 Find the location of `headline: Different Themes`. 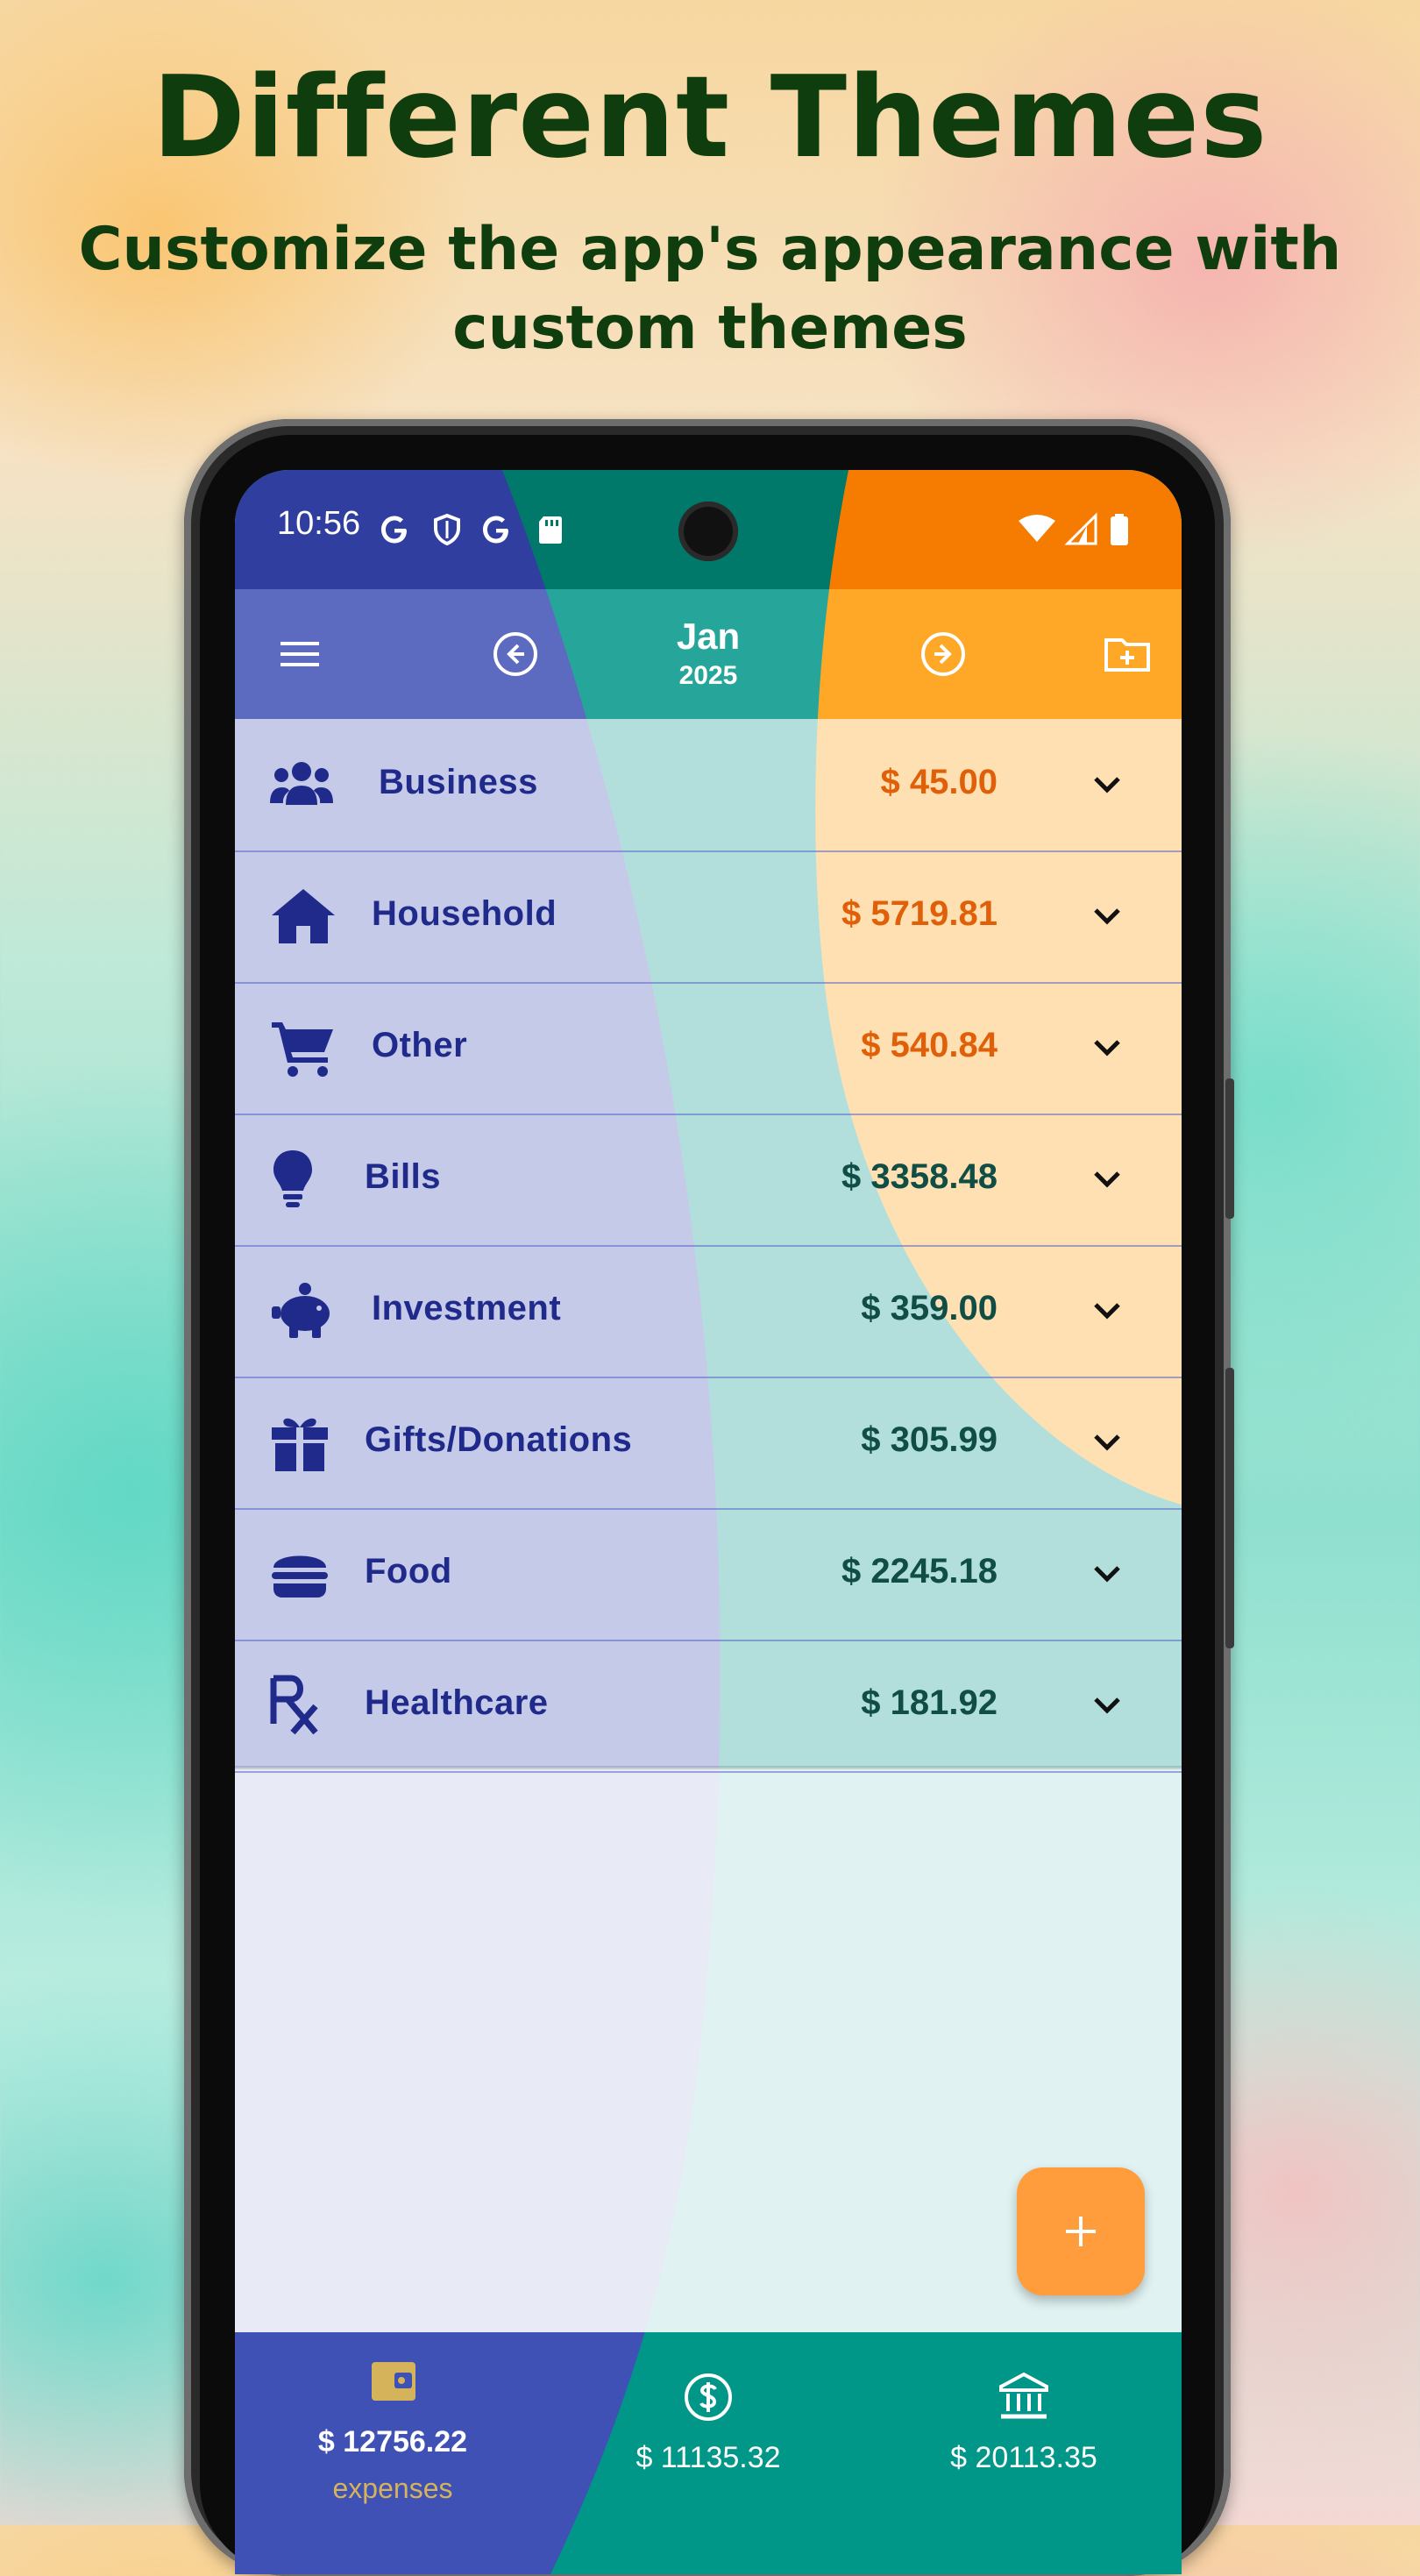

headline: Different Themes is located at coordinates (710, 118).